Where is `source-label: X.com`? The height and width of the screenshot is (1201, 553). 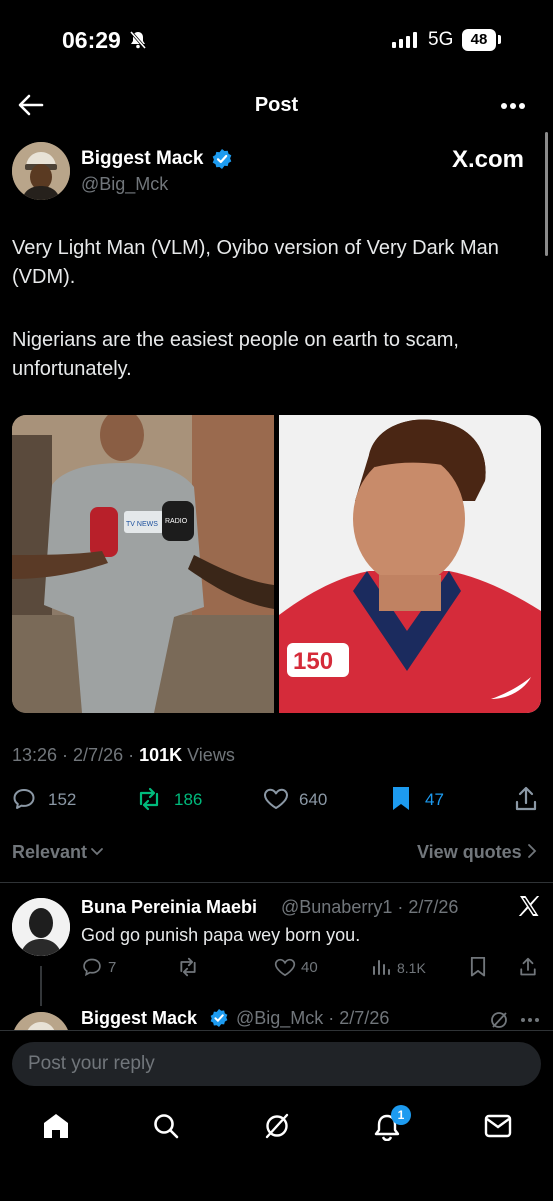 source-label: X.com is located at coordinates (488, 159).